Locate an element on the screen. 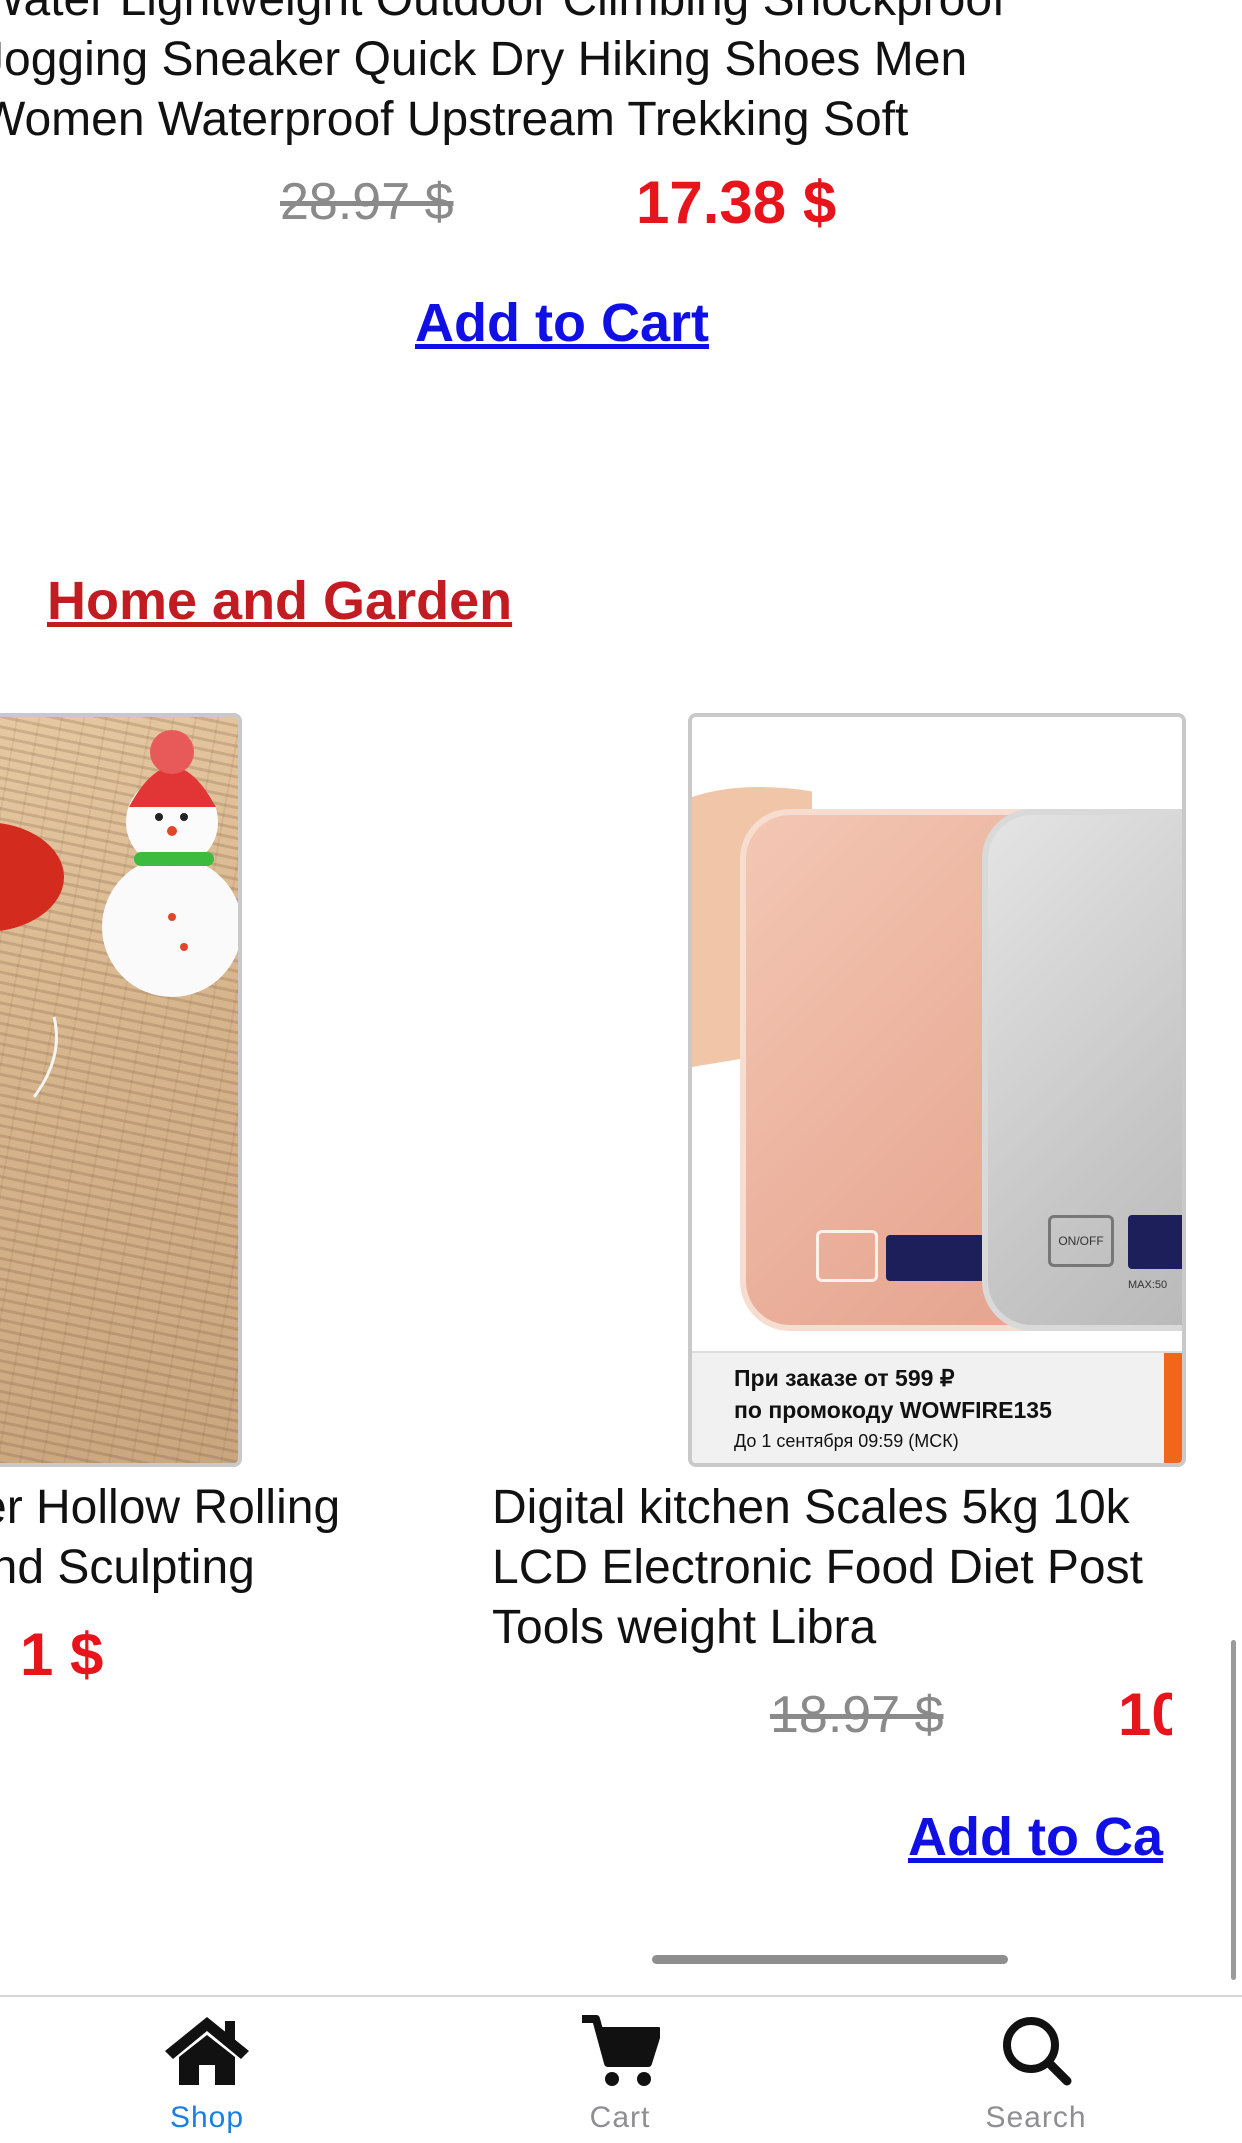 The image size is (1242, 2143). tab-label: Search is located at coordinates (1036, 2117).